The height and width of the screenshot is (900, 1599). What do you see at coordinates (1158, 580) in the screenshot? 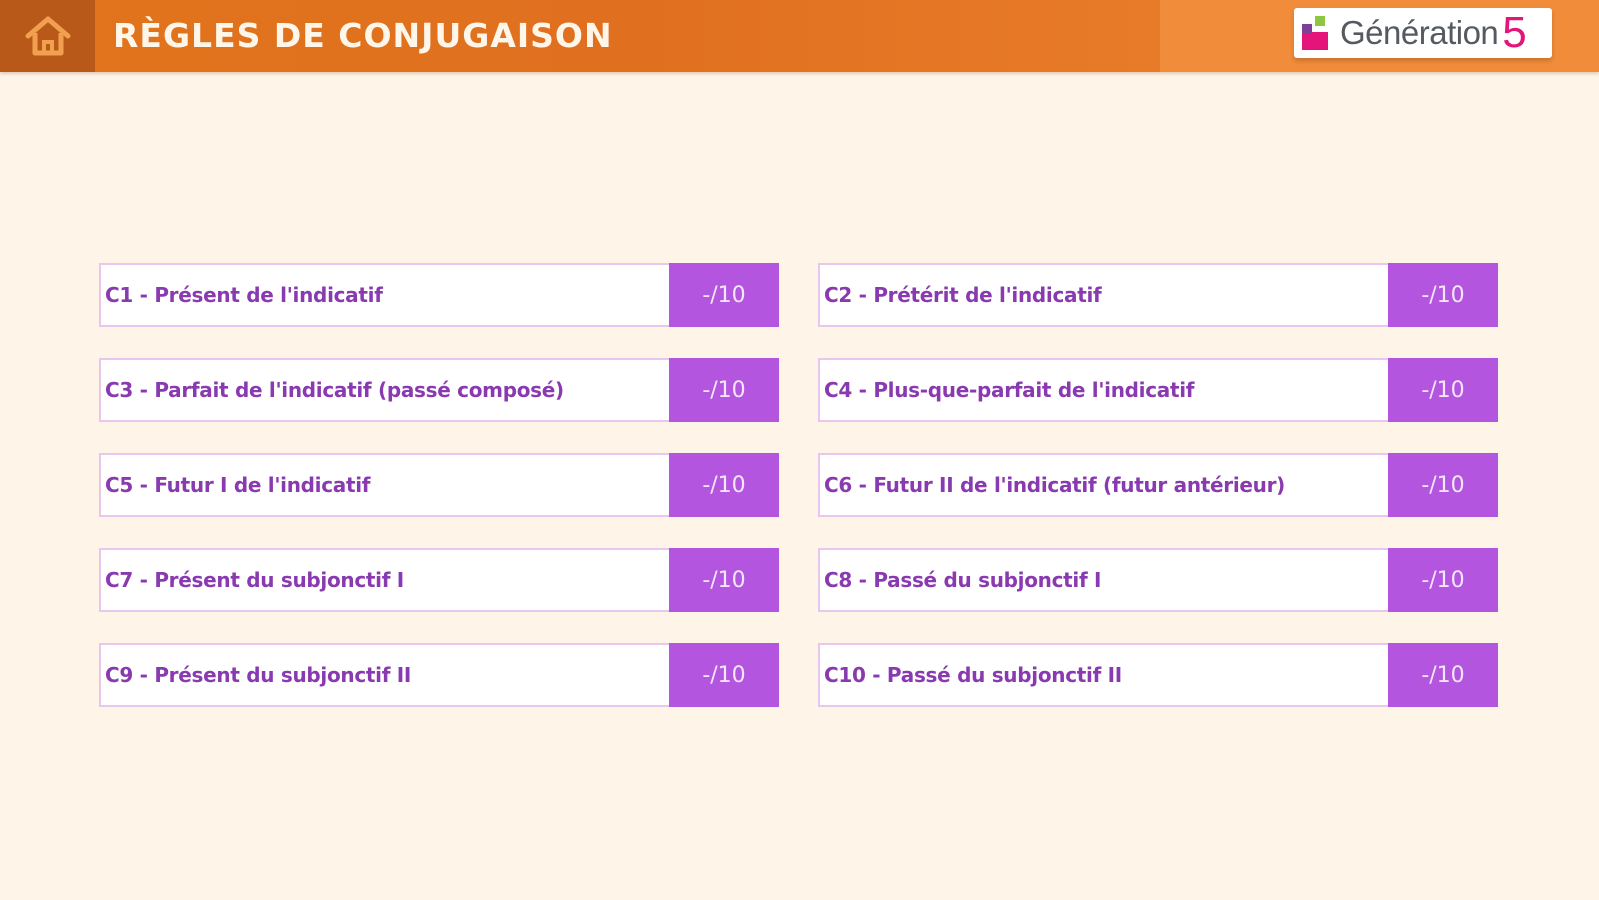
I see `rule-item-c8: C8 - Passé du subjonctif I -/10` at bounding box center [1158, 580].